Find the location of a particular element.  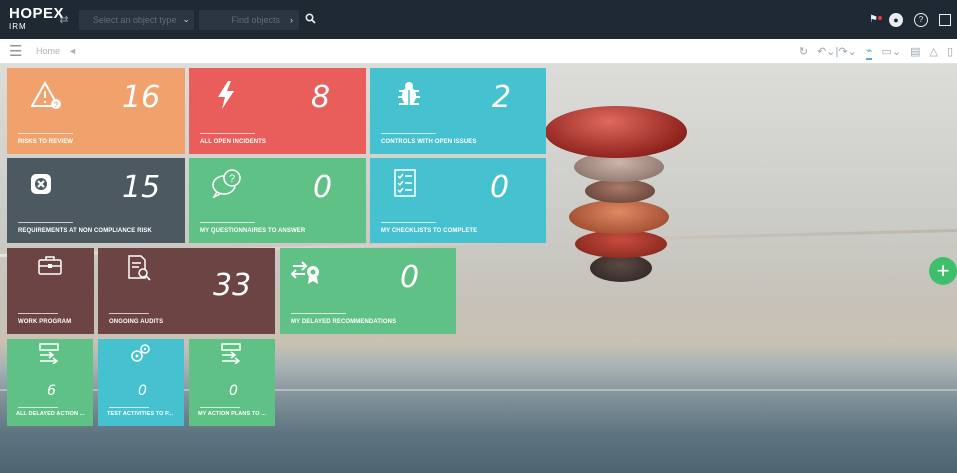

close-box-icon is located at coordinates (41, 187).